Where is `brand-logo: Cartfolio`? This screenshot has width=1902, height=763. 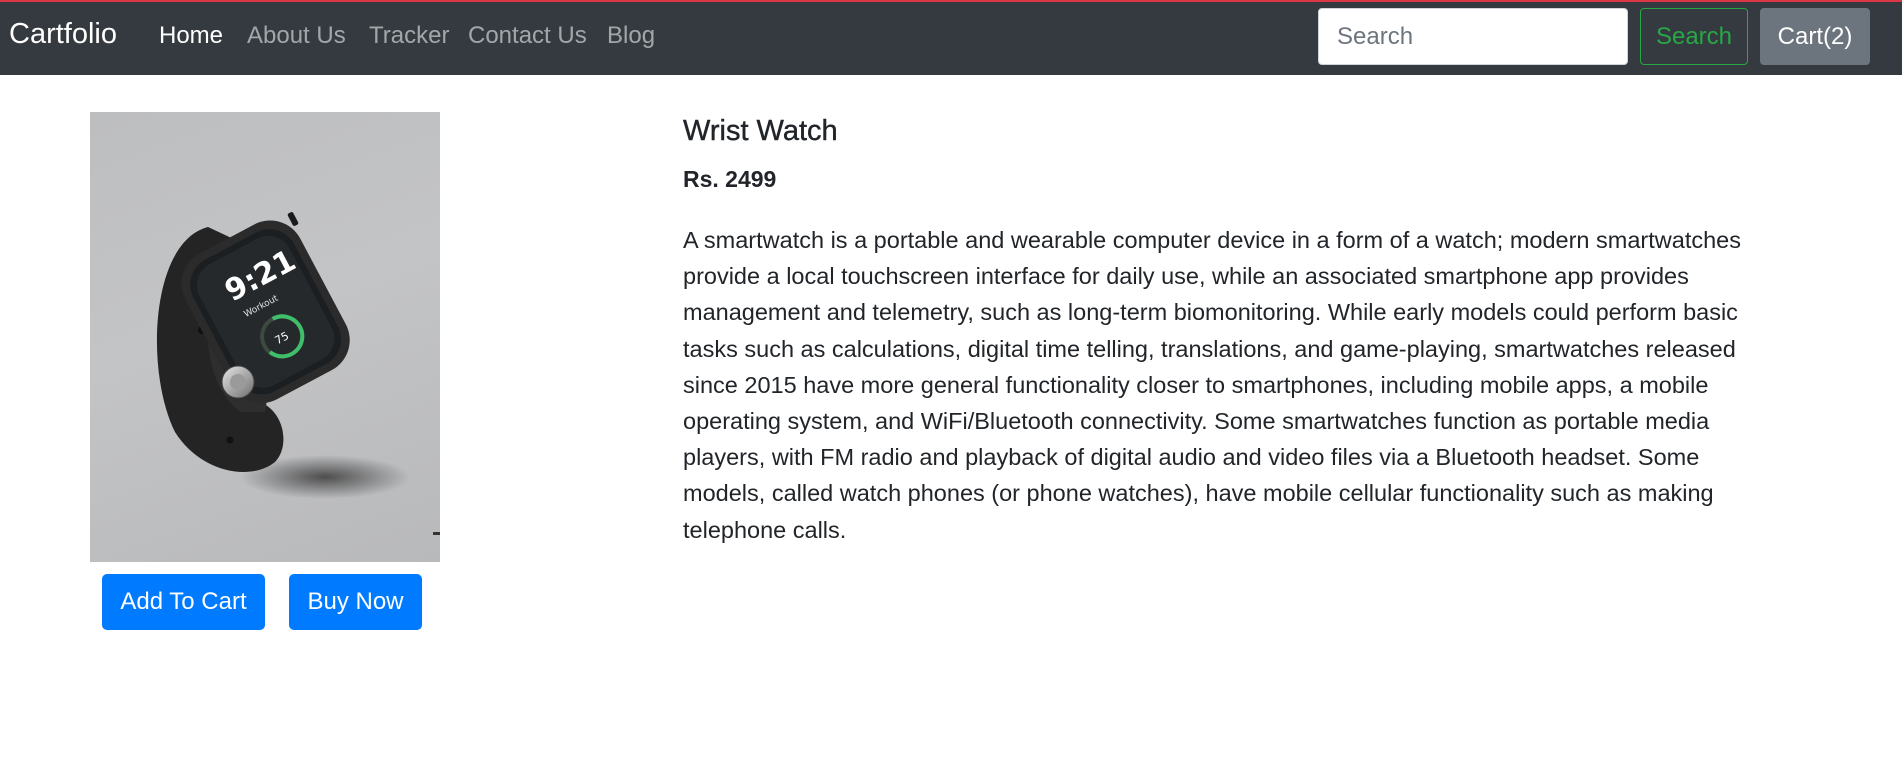 brand-logo: Cartfolio is located at coordinates (63, 34).